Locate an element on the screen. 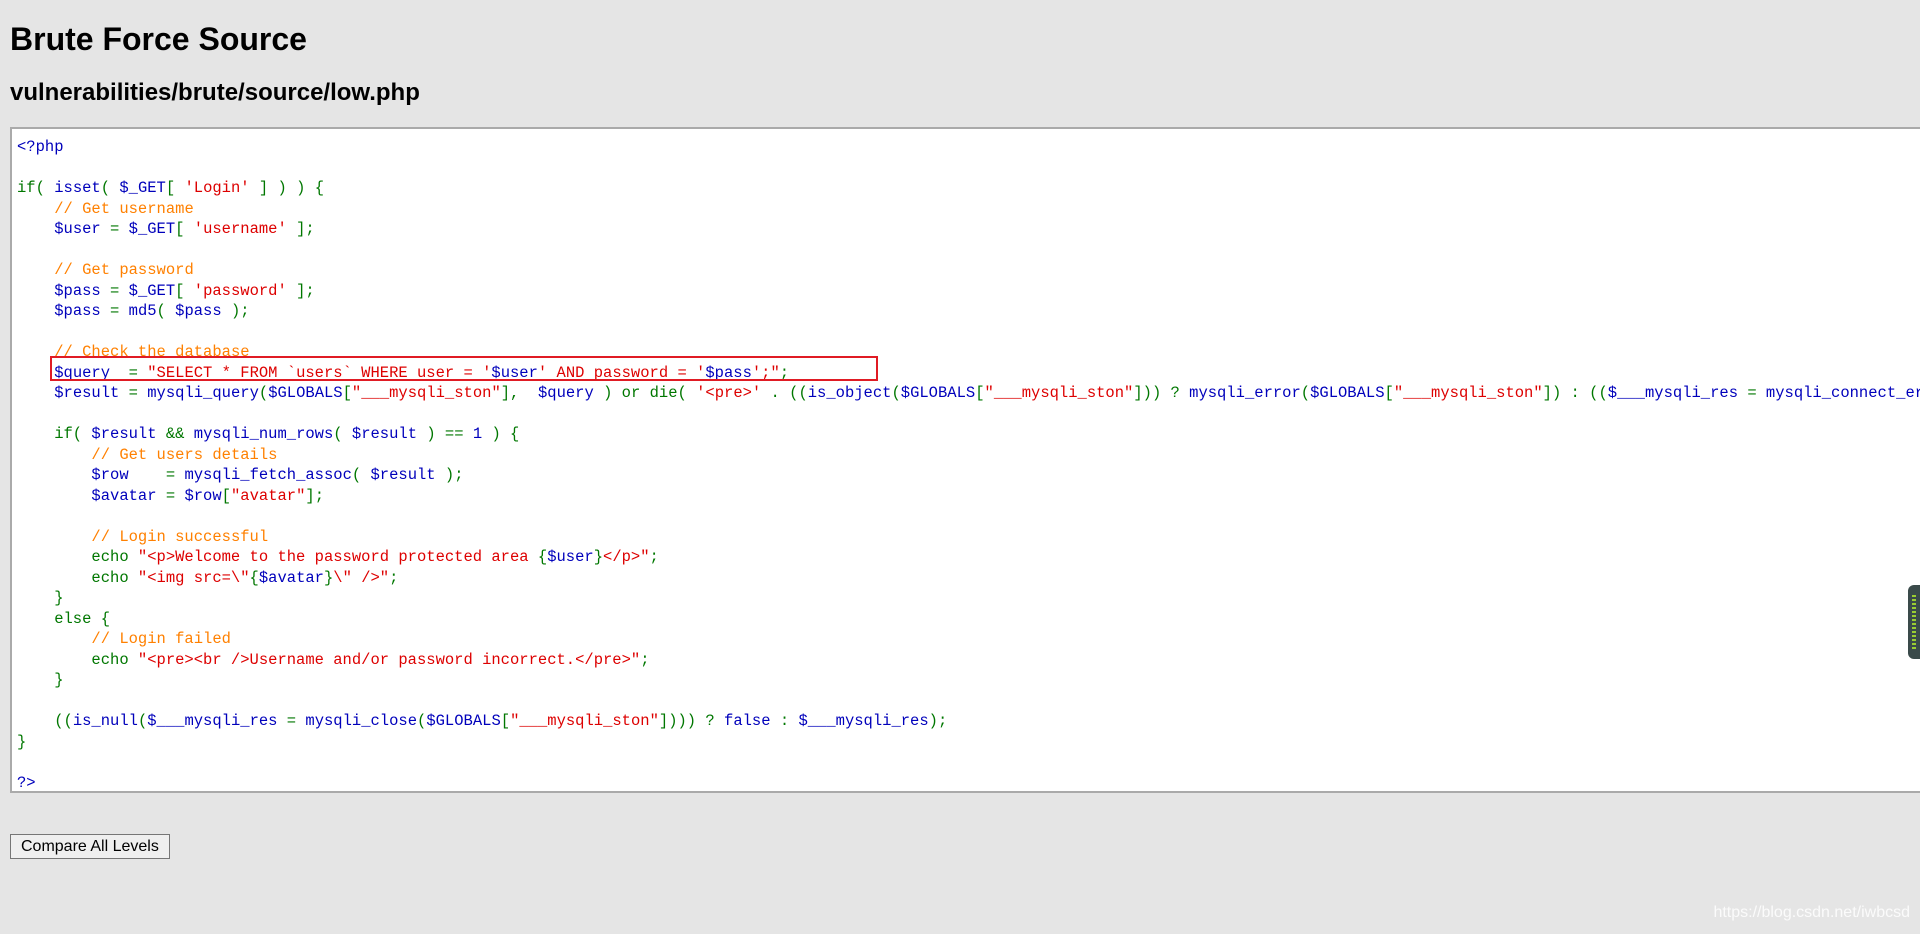 The image size is (1920, 934). code-line: } is located at coordinates (968, 742).